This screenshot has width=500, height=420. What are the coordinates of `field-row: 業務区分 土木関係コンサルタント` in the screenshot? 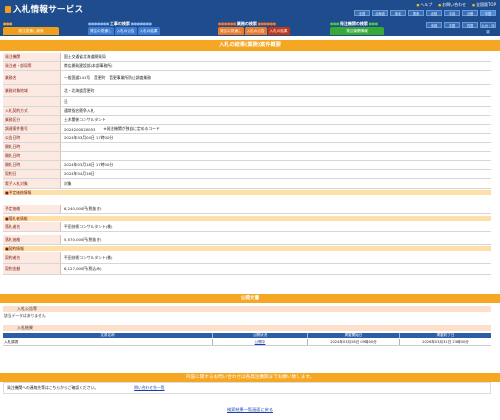 It's located at (247, 120).